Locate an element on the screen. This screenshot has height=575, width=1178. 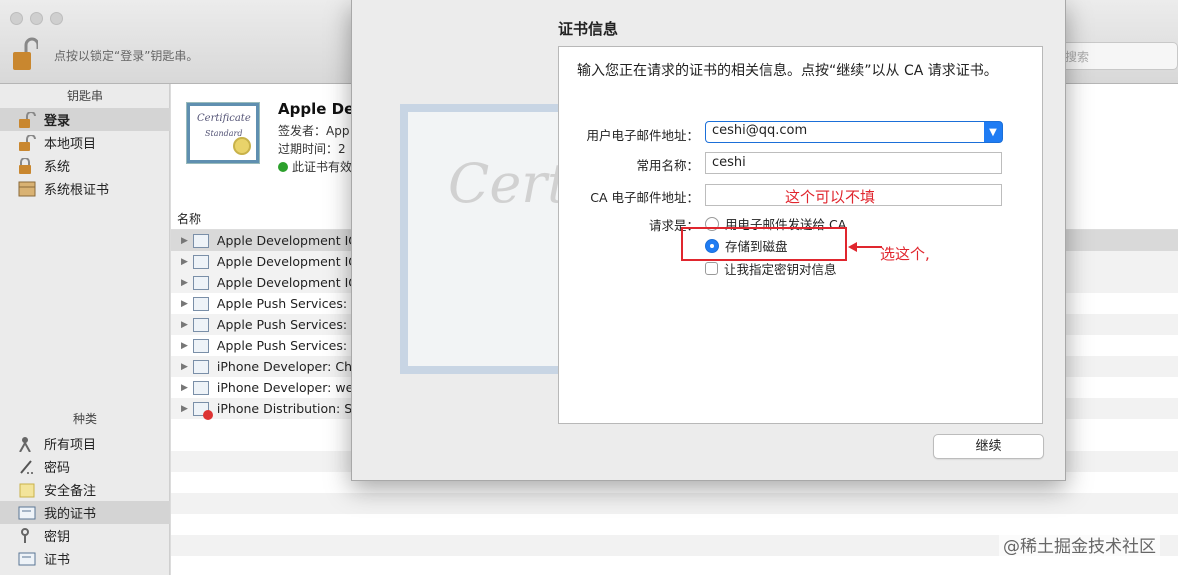
sidebar-item-system: 系统 is located at coordinates (85, 165).